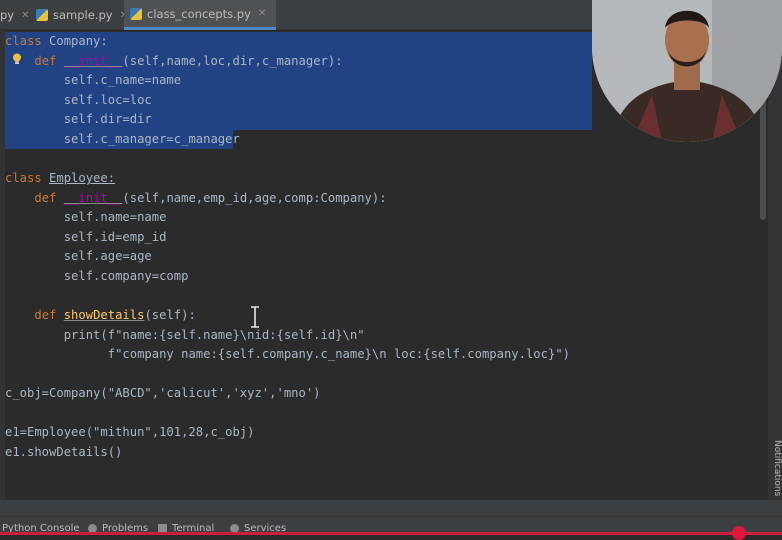  What do you see at coordinates (130, 432) in the screenshot?
I see `code-line: e1=Employee("mithun",101,28,c_obj)` at bounding box center [130, 432].